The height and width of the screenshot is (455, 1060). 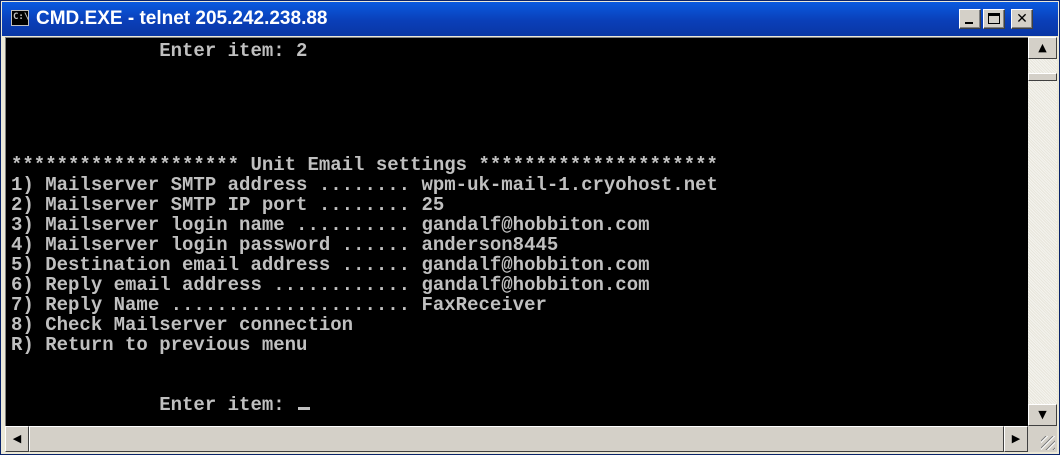 I want to click on arrow-down-icon: ▼, so click(x=1042, y=414).